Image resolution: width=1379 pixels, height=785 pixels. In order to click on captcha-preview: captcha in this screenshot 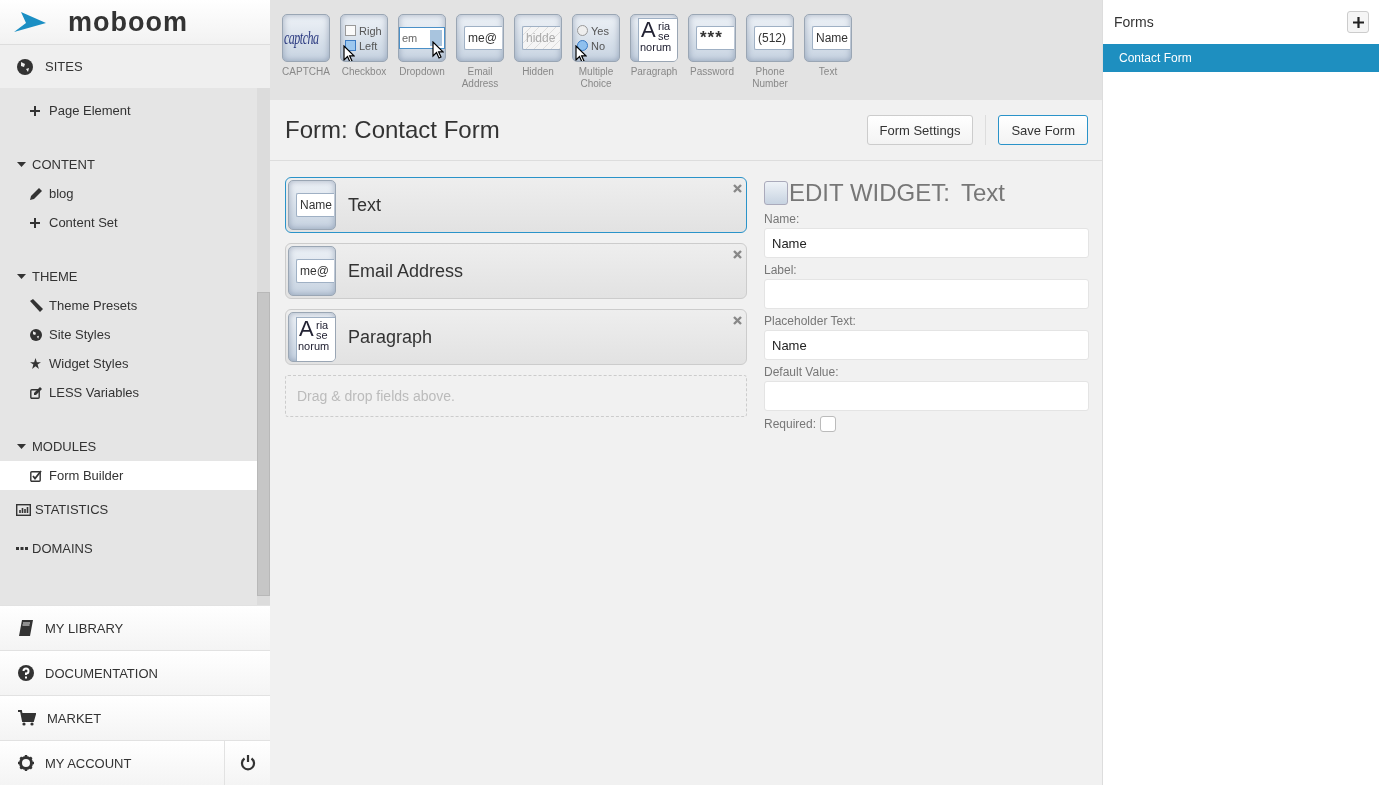, I will do `click(301, 38)`.